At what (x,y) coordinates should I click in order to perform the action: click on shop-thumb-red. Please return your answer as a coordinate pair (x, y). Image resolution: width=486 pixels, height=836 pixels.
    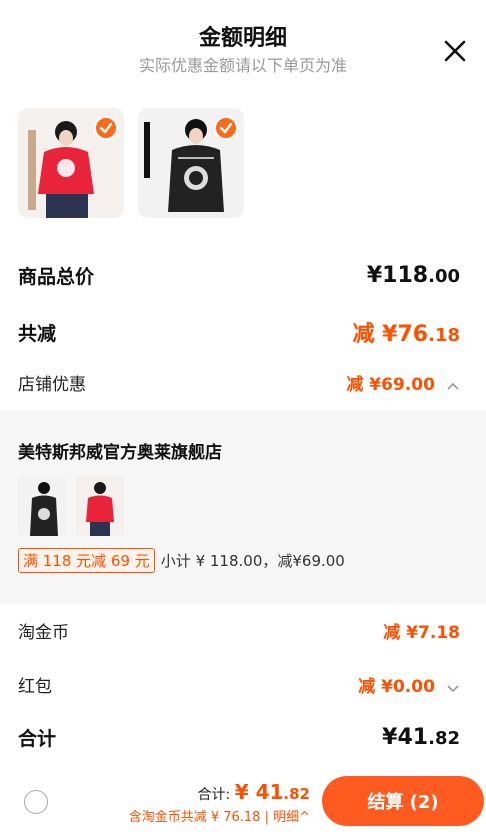
    Looking at the image, I should click on (100, 506).